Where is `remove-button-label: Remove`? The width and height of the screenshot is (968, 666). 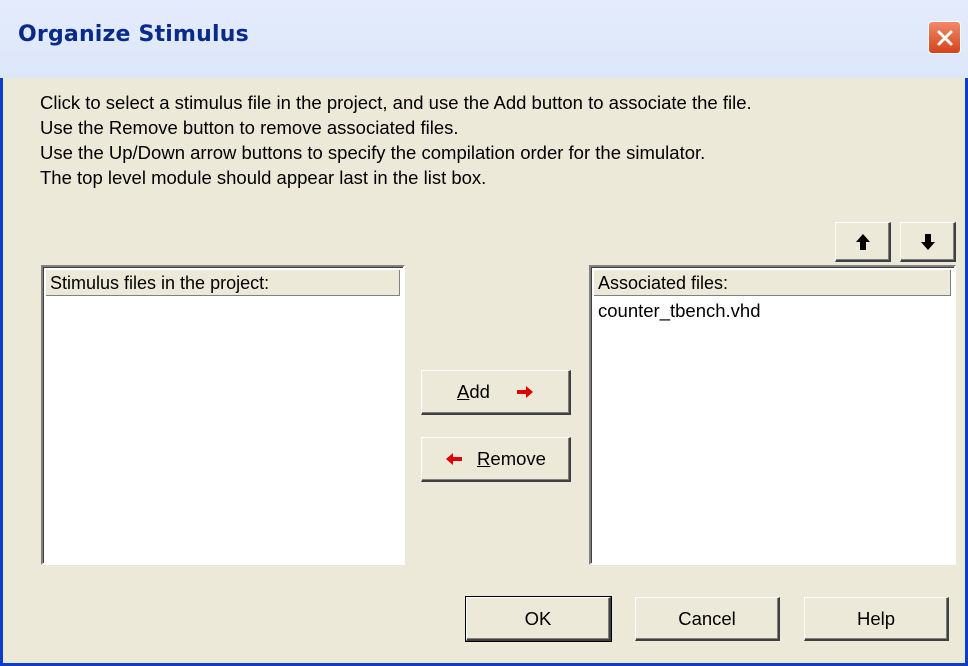 remove-button-label: Remove is located at coordinates (511, 458).